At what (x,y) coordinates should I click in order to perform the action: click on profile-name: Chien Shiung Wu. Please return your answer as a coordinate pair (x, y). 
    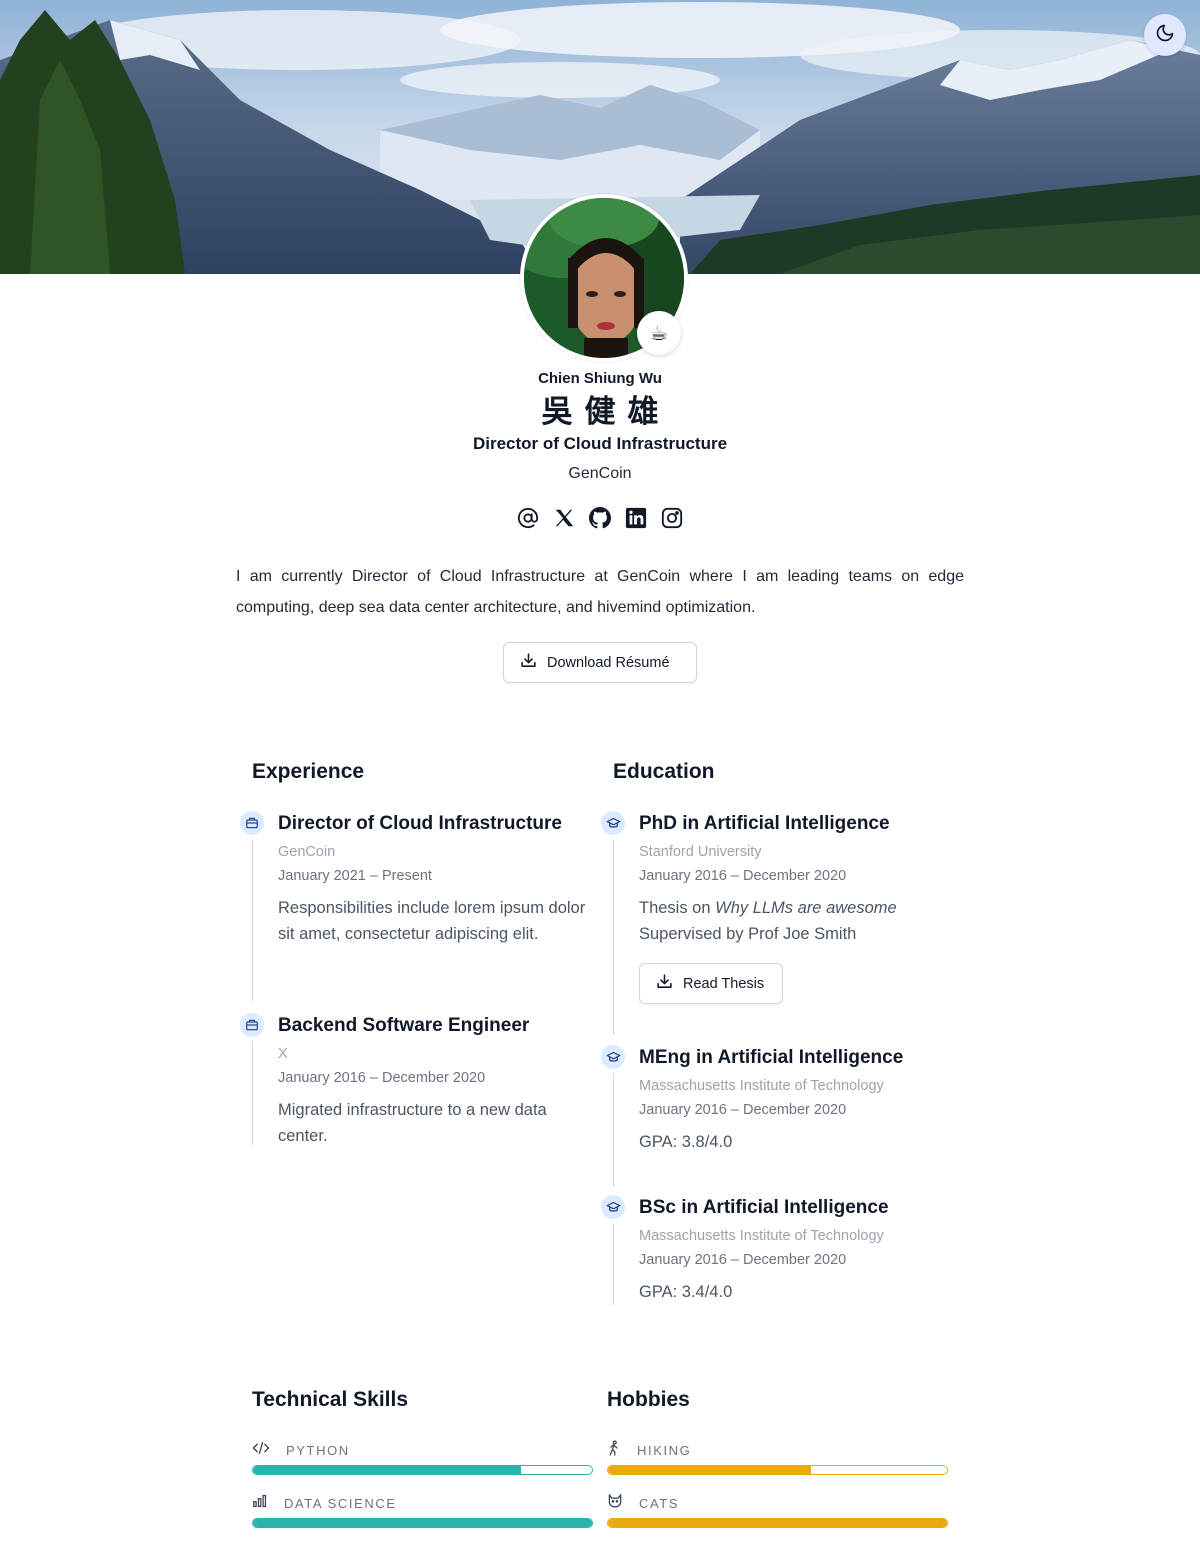
    Looking at the image, I should click on (600, 378).